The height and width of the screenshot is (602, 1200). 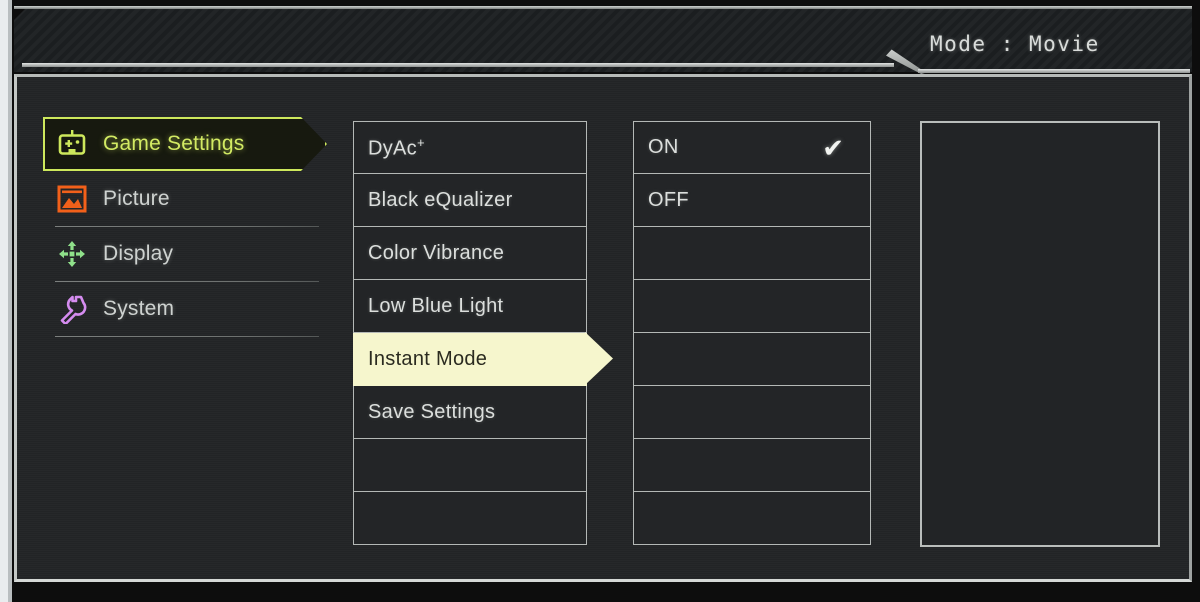 I want to click on menu-row-label: Low Blue Light, so click(x=436, y=305).